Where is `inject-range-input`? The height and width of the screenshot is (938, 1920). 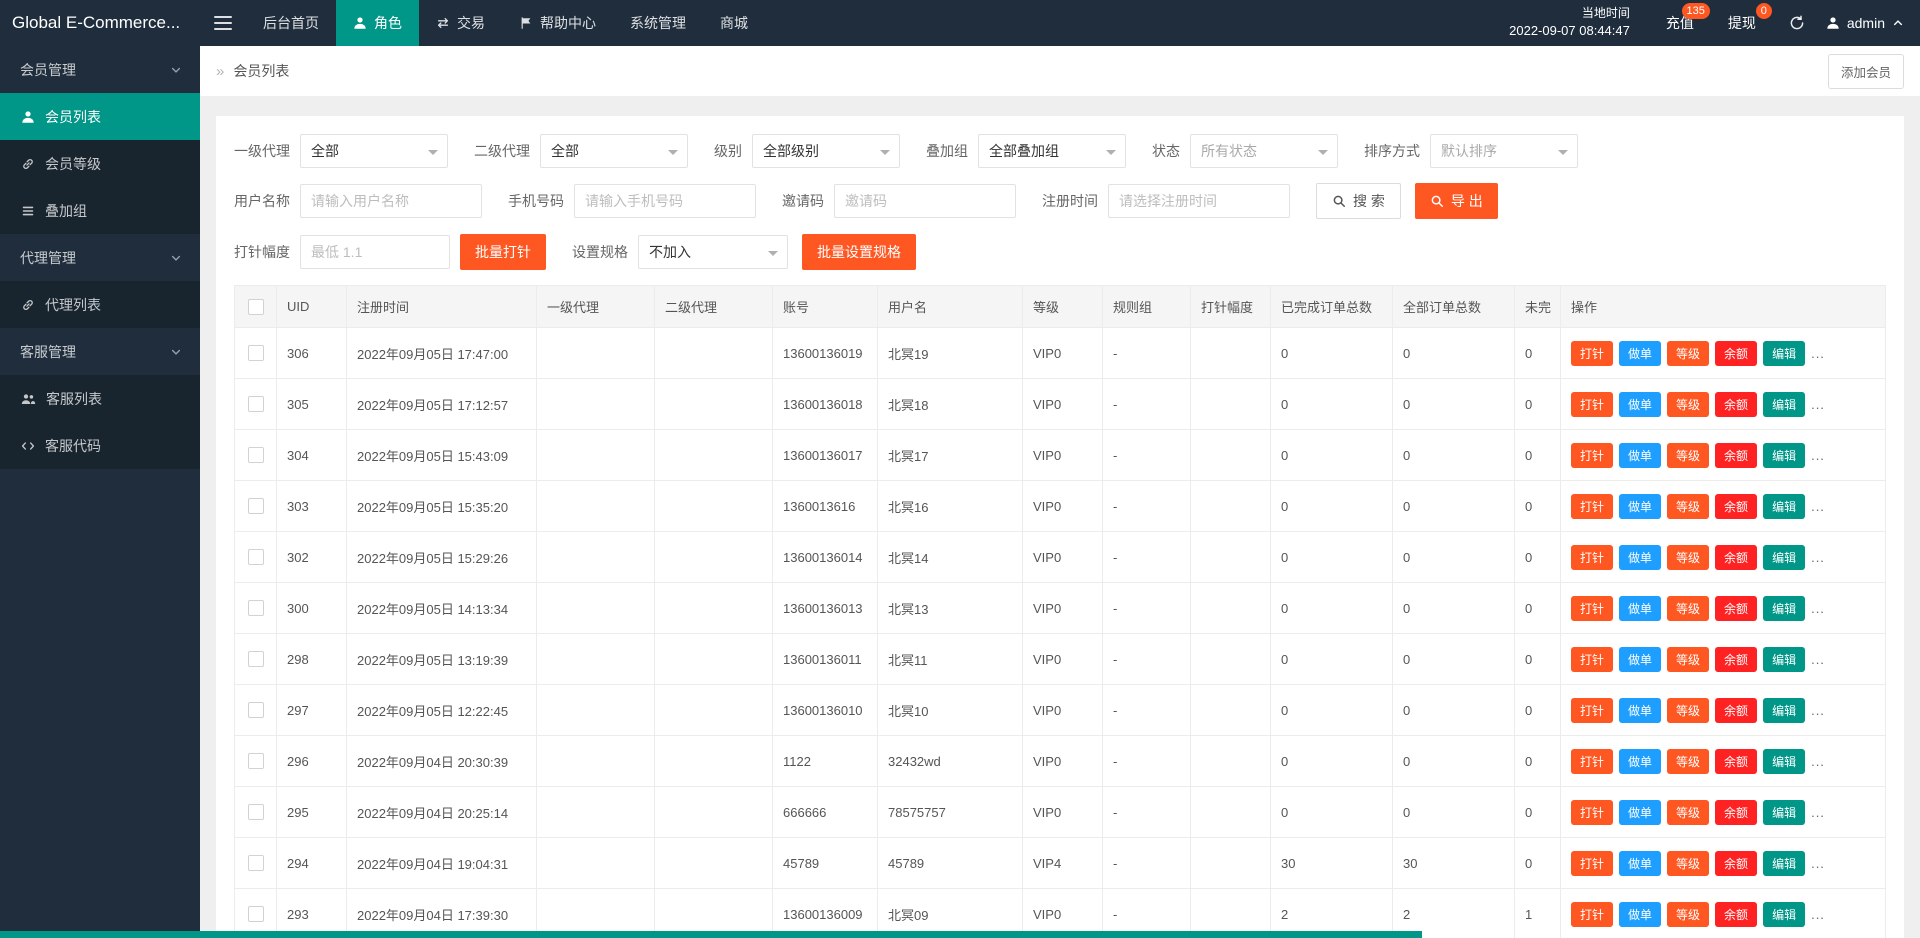 inject-range-input is located at coordinates (375, 252).